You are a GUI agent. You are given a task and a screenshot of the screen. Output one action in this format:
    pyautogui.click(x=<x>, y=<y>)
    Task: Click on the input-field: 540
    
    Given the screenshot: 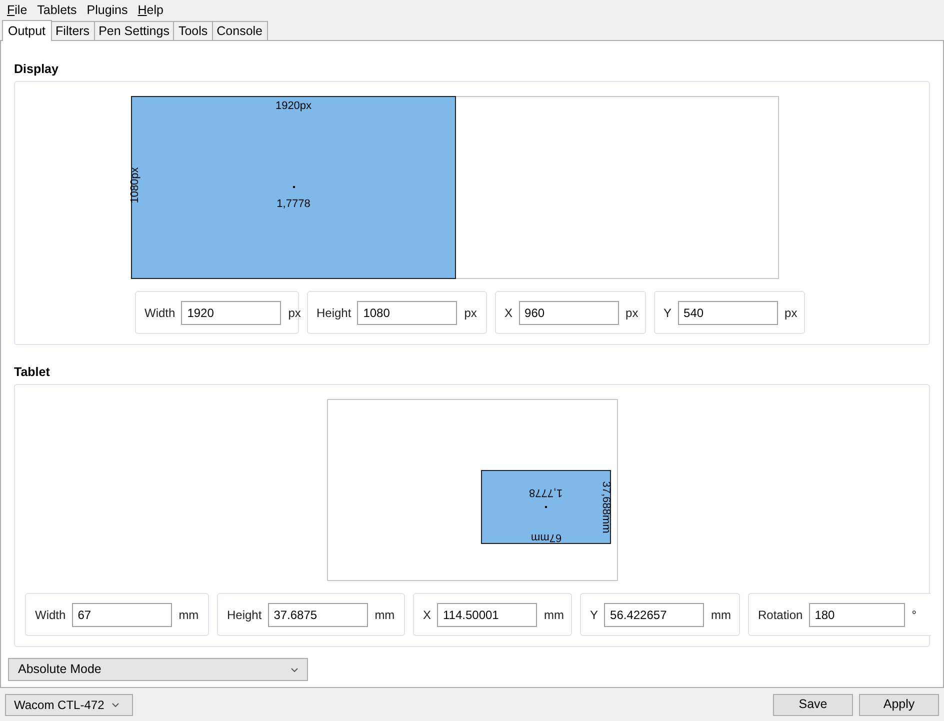 What is the action you would take?
    pyautogui.click(x=728, y=312)
    